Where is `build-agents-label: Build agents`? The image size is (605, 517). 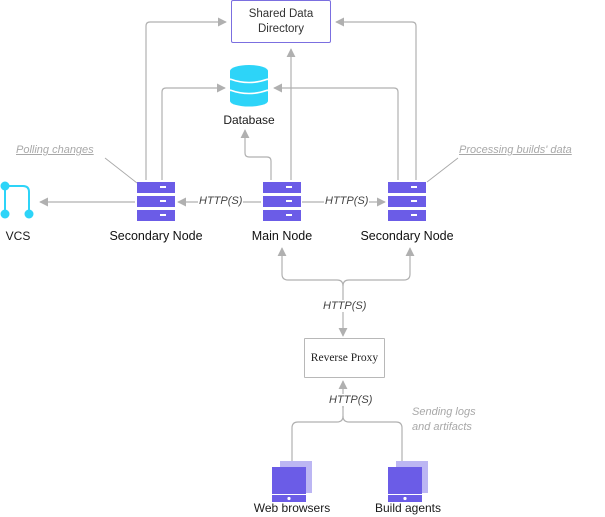 build-agents-label: Build agents is located at coordinates (408, 508).